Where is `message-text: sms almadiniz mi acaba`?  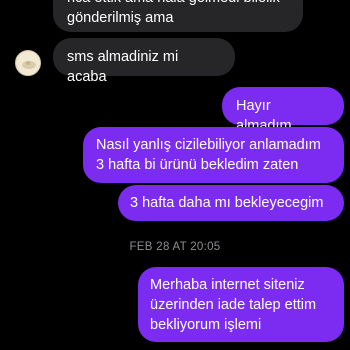
message-text: sms almadiniz mi acaba is located at coordinates (123, 67).